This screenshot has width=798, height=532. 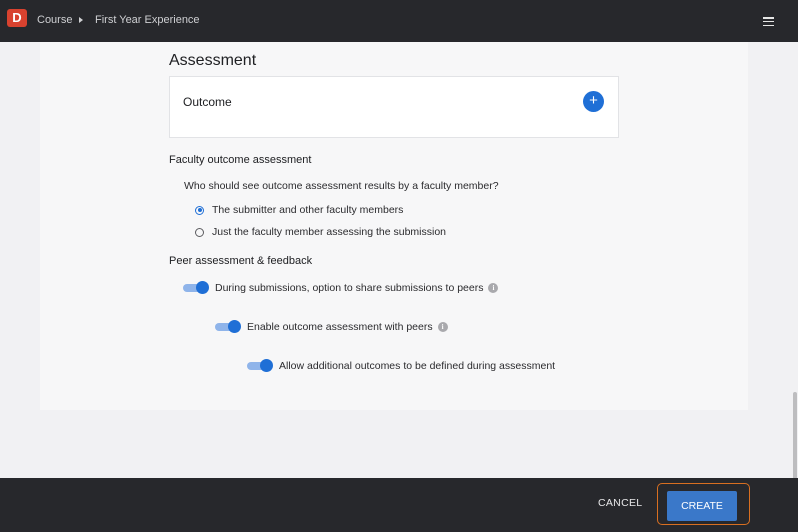 I want to click on outcome-label: Outcome, so click(x=207, y=102).